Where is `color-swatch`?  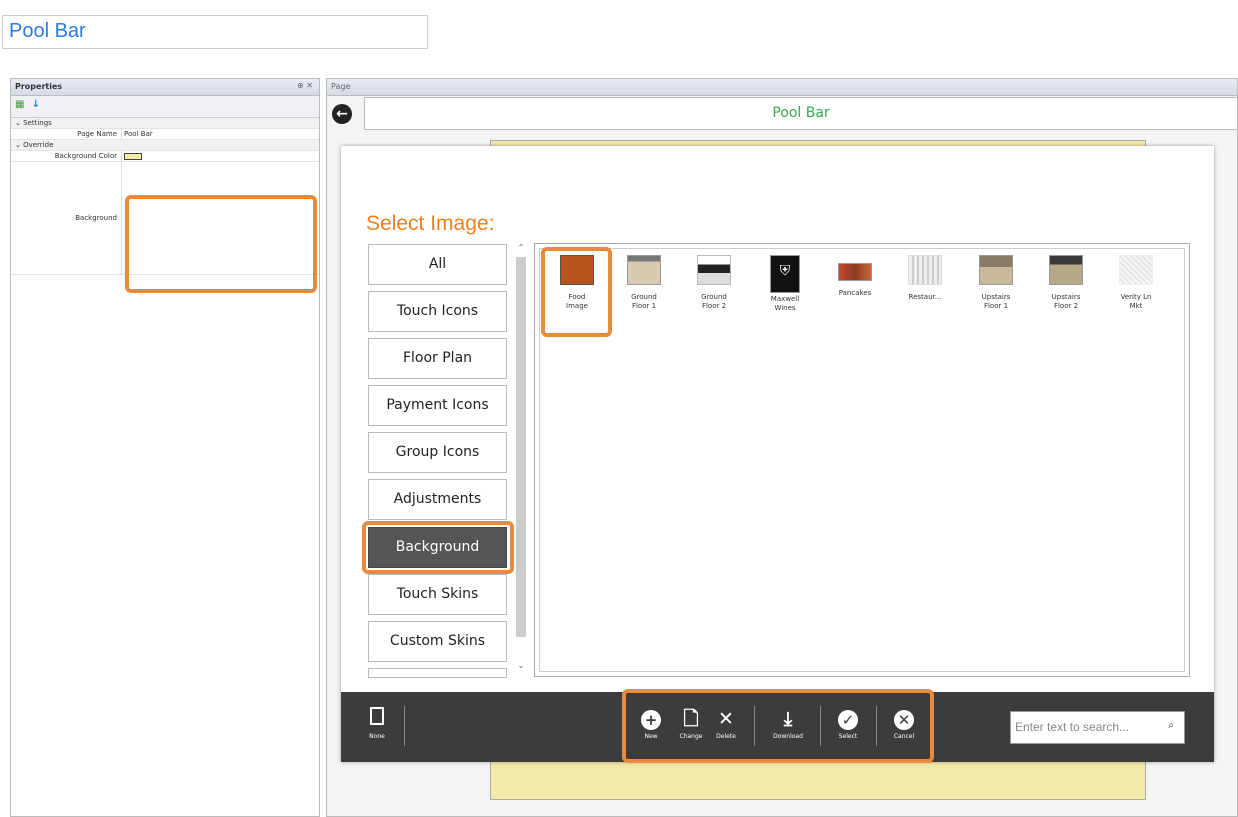 color-swatch is located at coordinates (133, 156).